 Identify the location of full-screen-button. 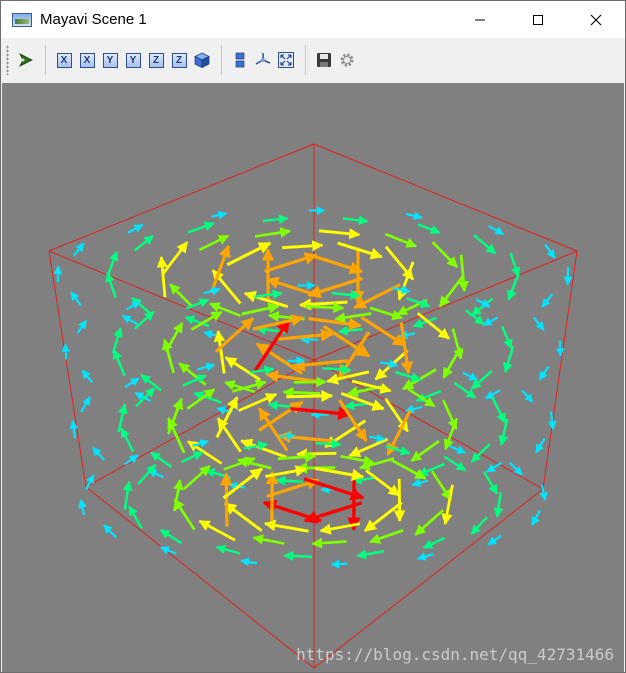
(286, 60).